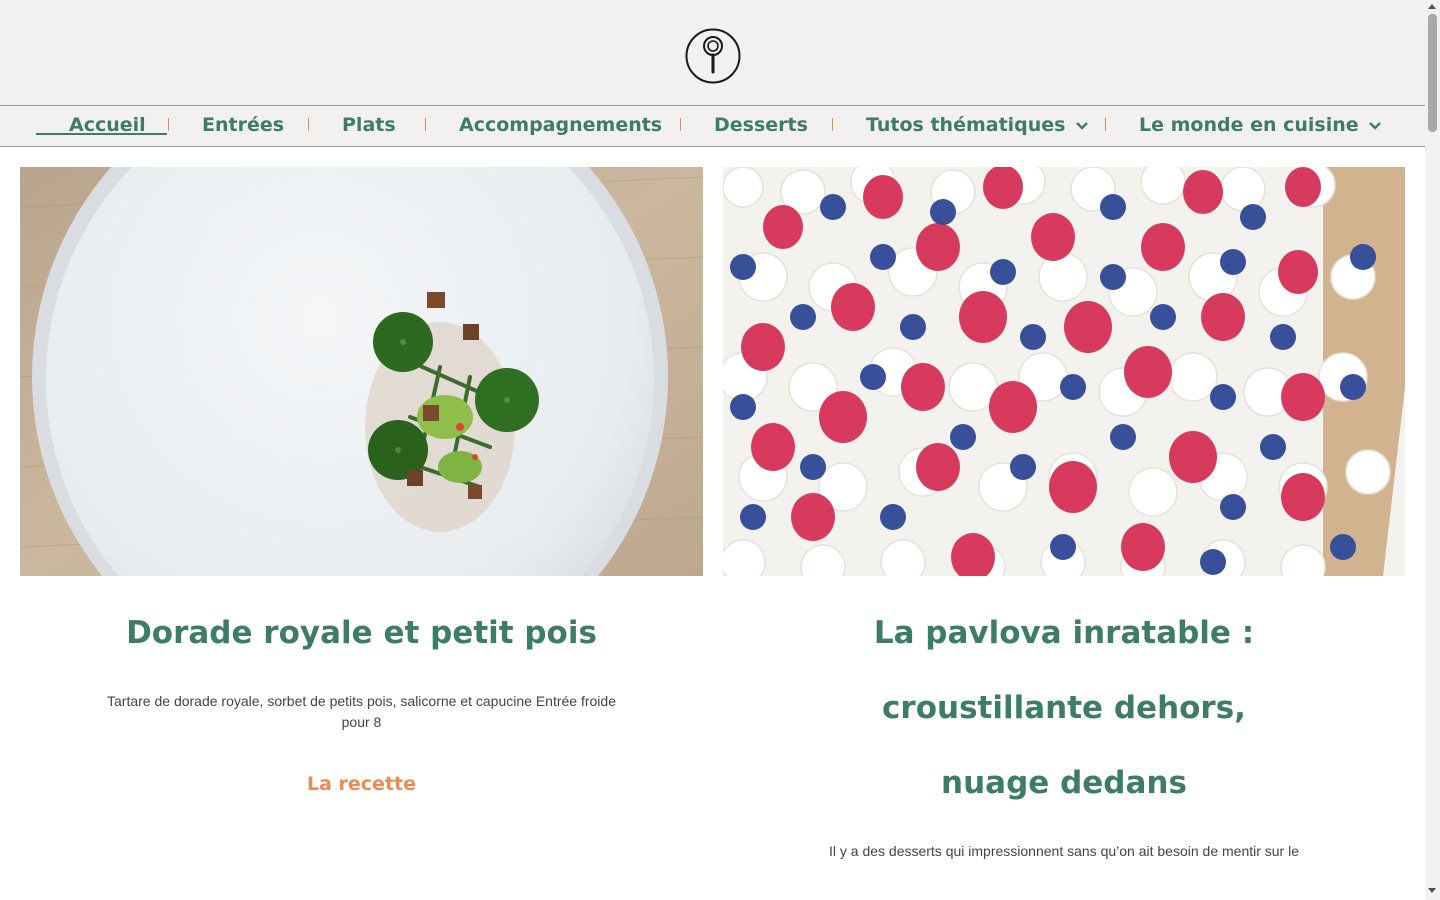  Describe the element at coordinates (369, 125) in the screenshot. I see `nav-item-plats: Plats` at that location.